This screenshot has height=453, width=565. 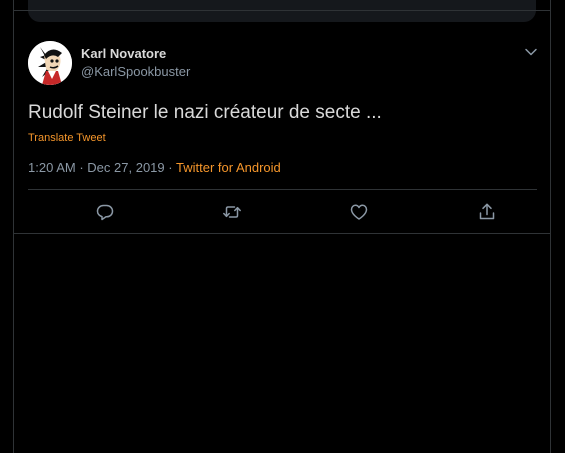 I want to click on tweet-date: Dec 27, 2019, so click(x=125, y=167).